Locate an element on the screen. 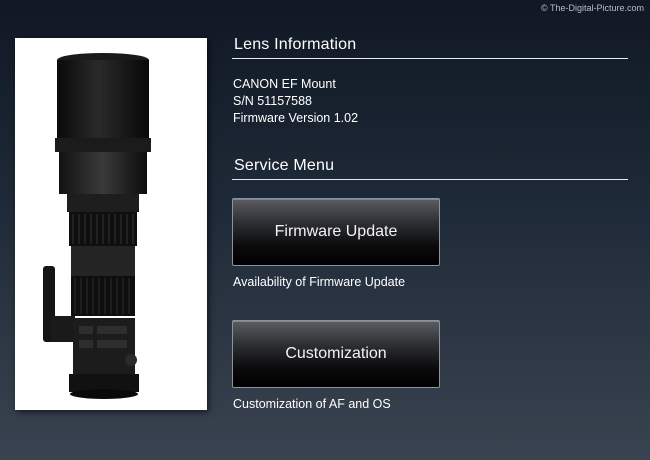  firmware-update-button: Firmware Update is located at coordinates (336, 232).